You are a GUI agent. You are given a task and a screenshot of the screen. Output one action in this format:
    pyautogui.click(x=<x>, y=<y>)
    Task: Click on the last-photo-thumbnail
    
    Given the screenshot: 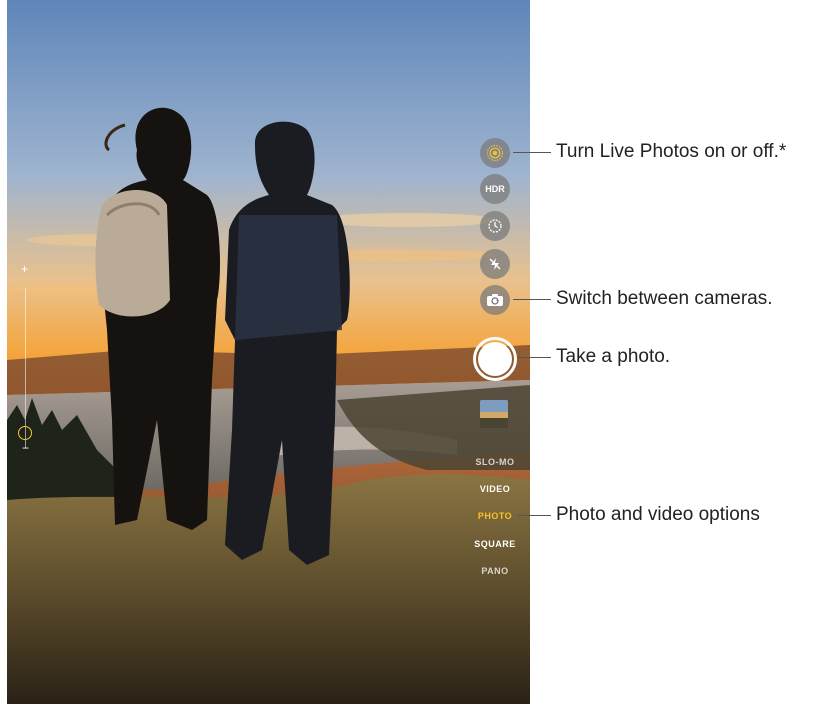 What is the action you would take?
    pyautogui.click(x=494, y=414)
    